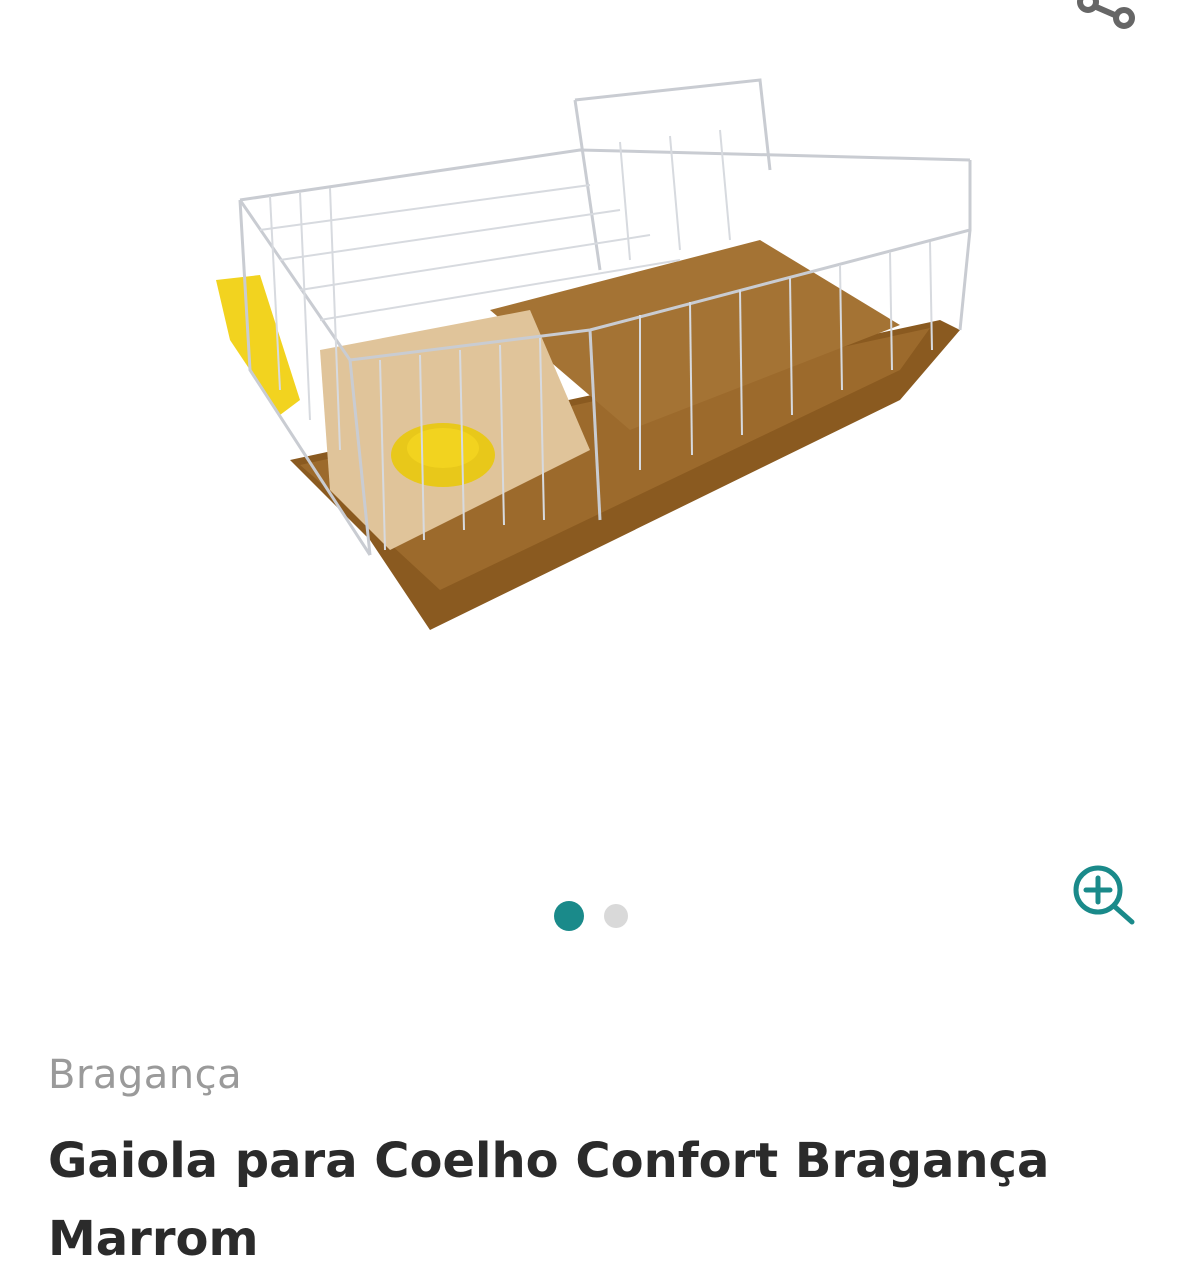 The image size is (1188, 1280). Describe the element at coordinates (1106, 14) in the screenshot. I see `share-icon` at that location.